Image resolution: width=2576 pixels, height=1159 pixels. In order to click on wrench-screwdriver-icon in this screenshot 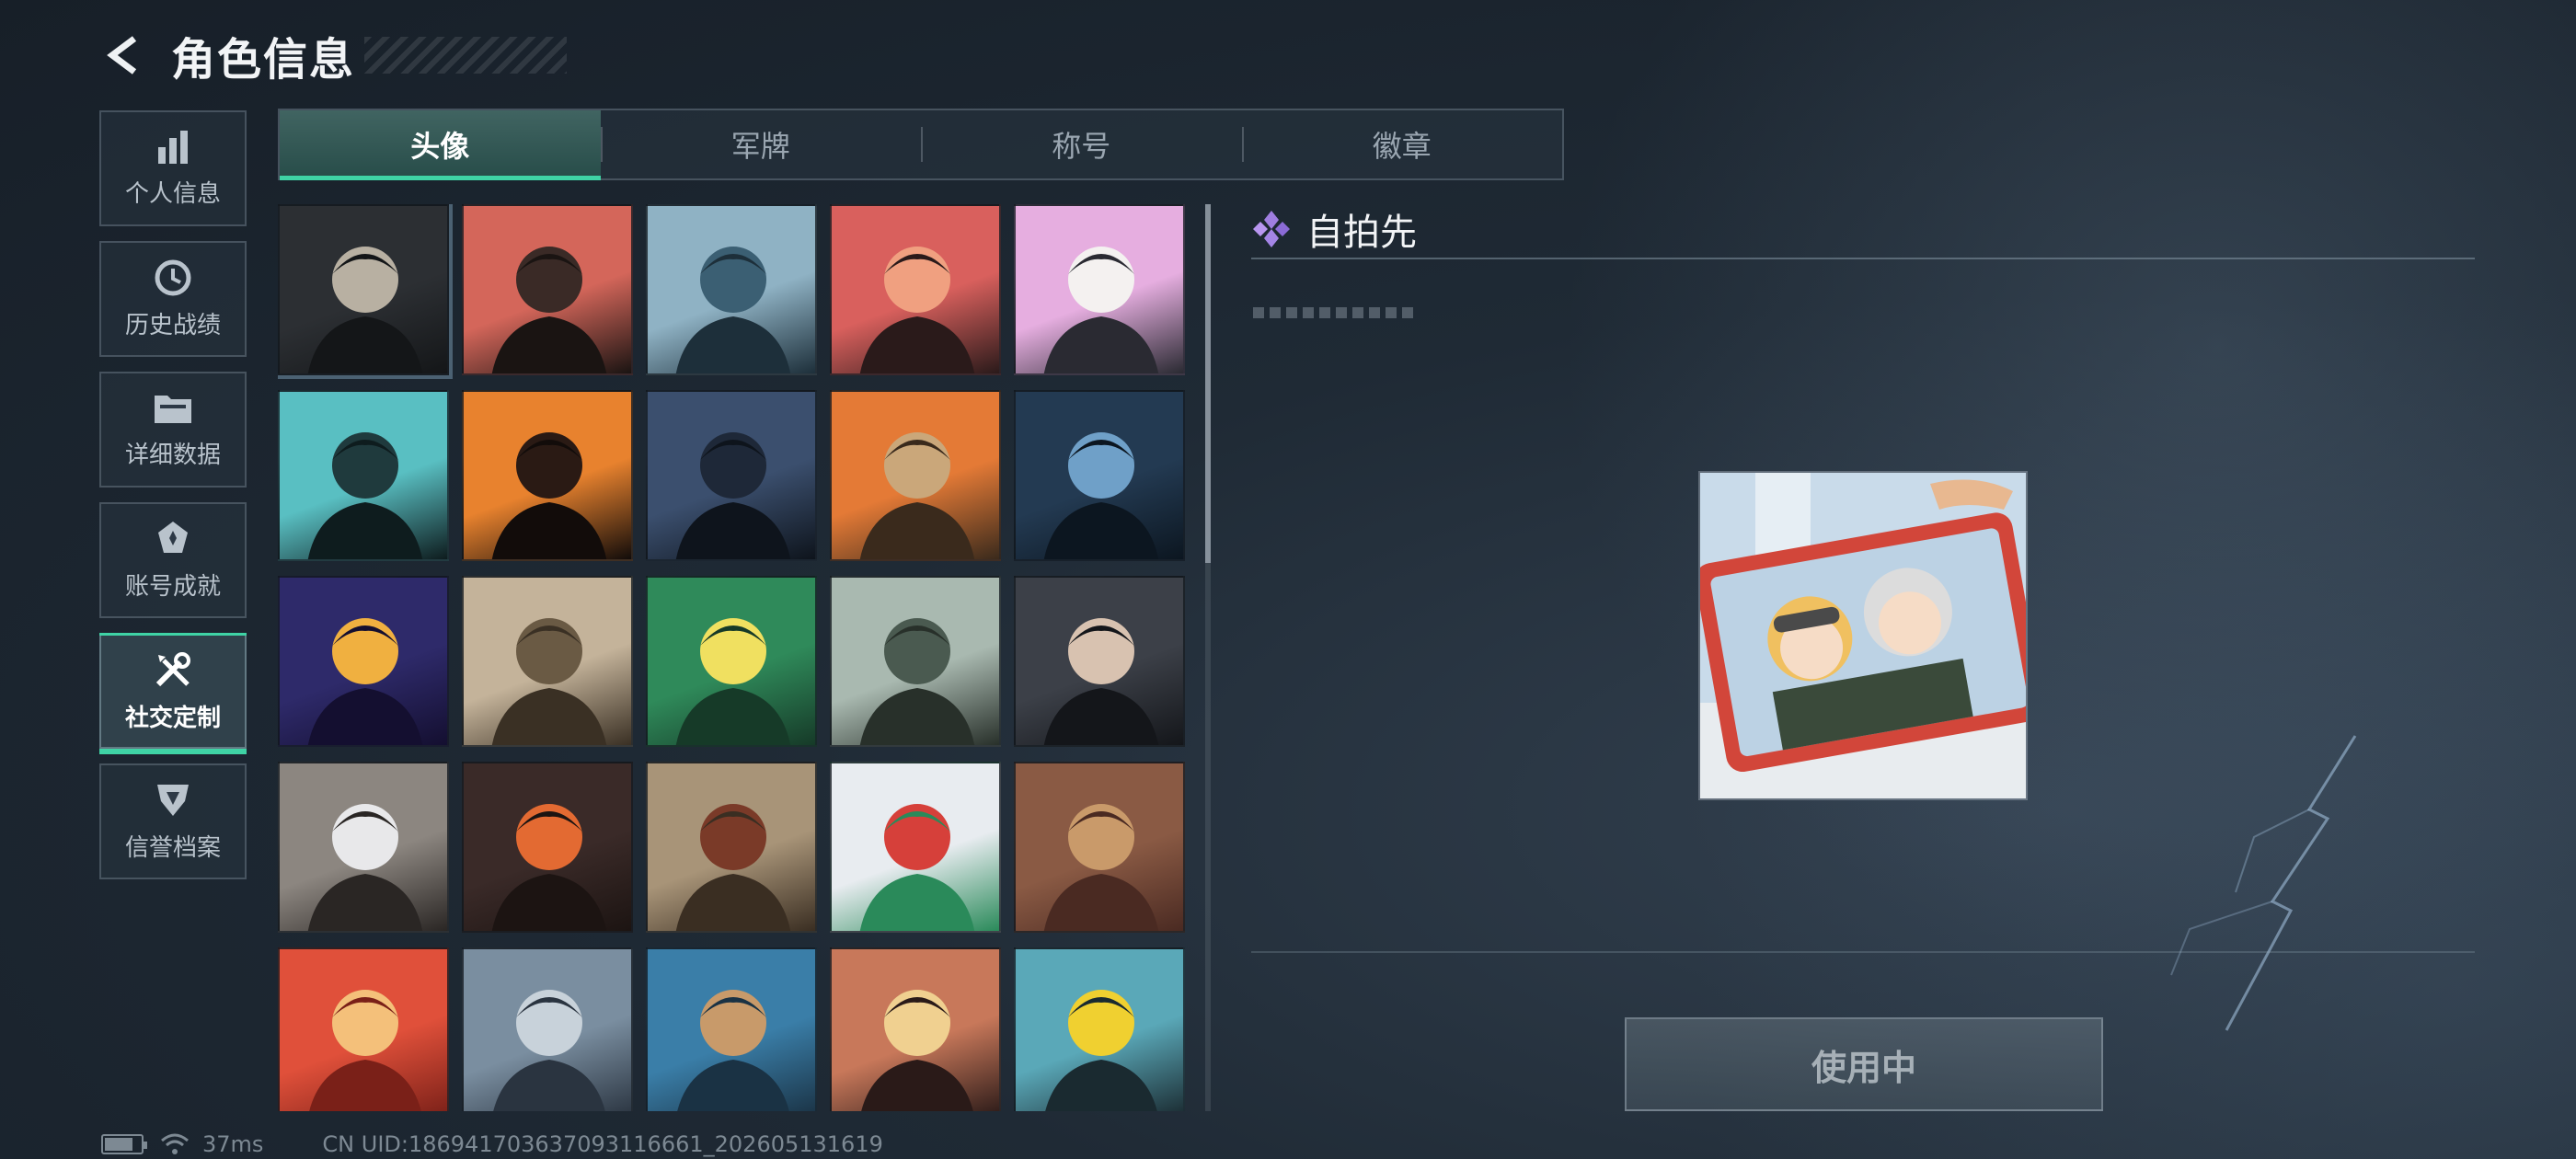, I will do `click(172, 668)`.